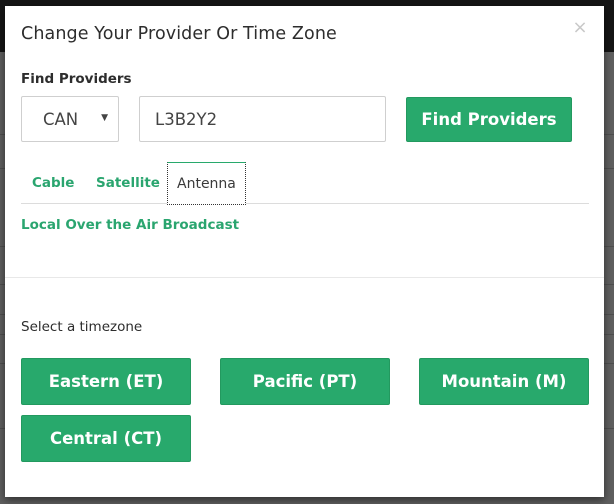  I want to click on provider-link-local-ota: Local Over the Air Broadcast, so click(130, 225).